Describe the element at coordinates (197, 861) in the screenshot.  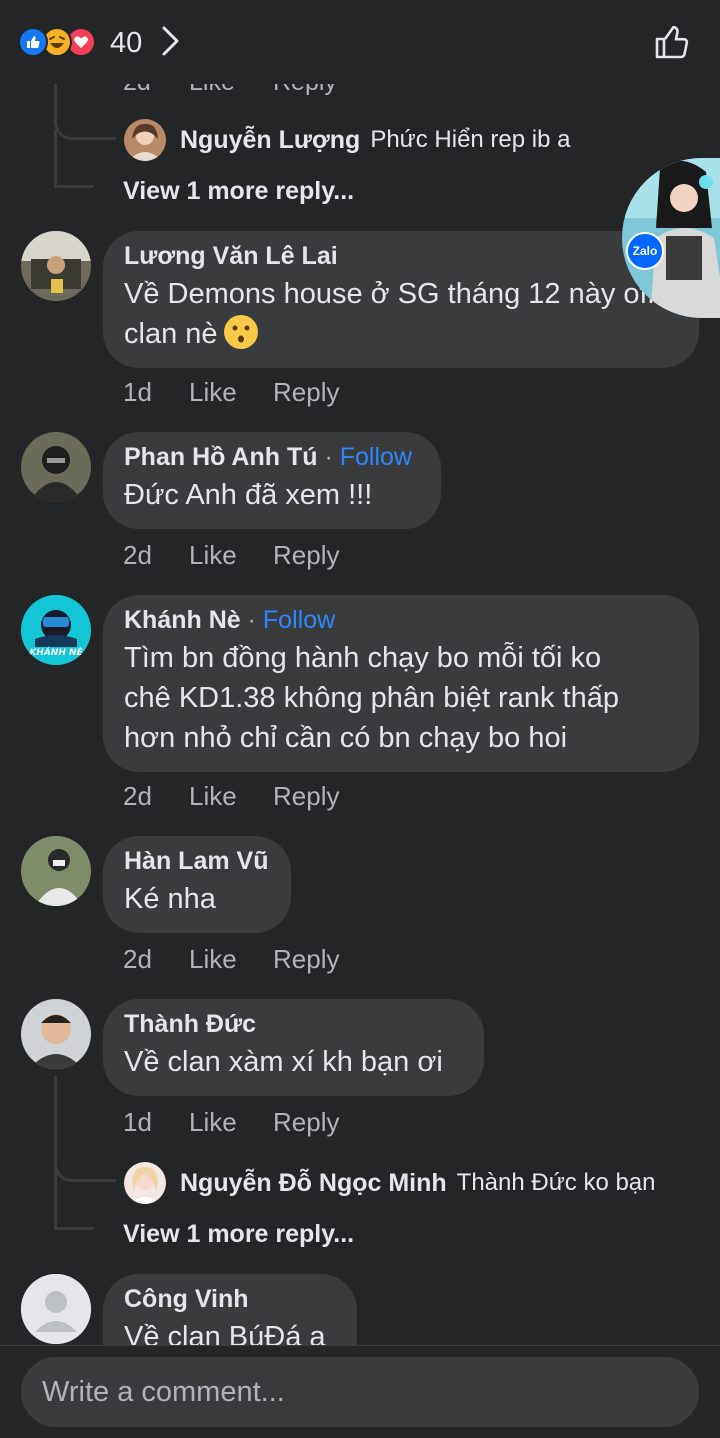
I see `comment-author: Hàn Lam Vũ` at that location.